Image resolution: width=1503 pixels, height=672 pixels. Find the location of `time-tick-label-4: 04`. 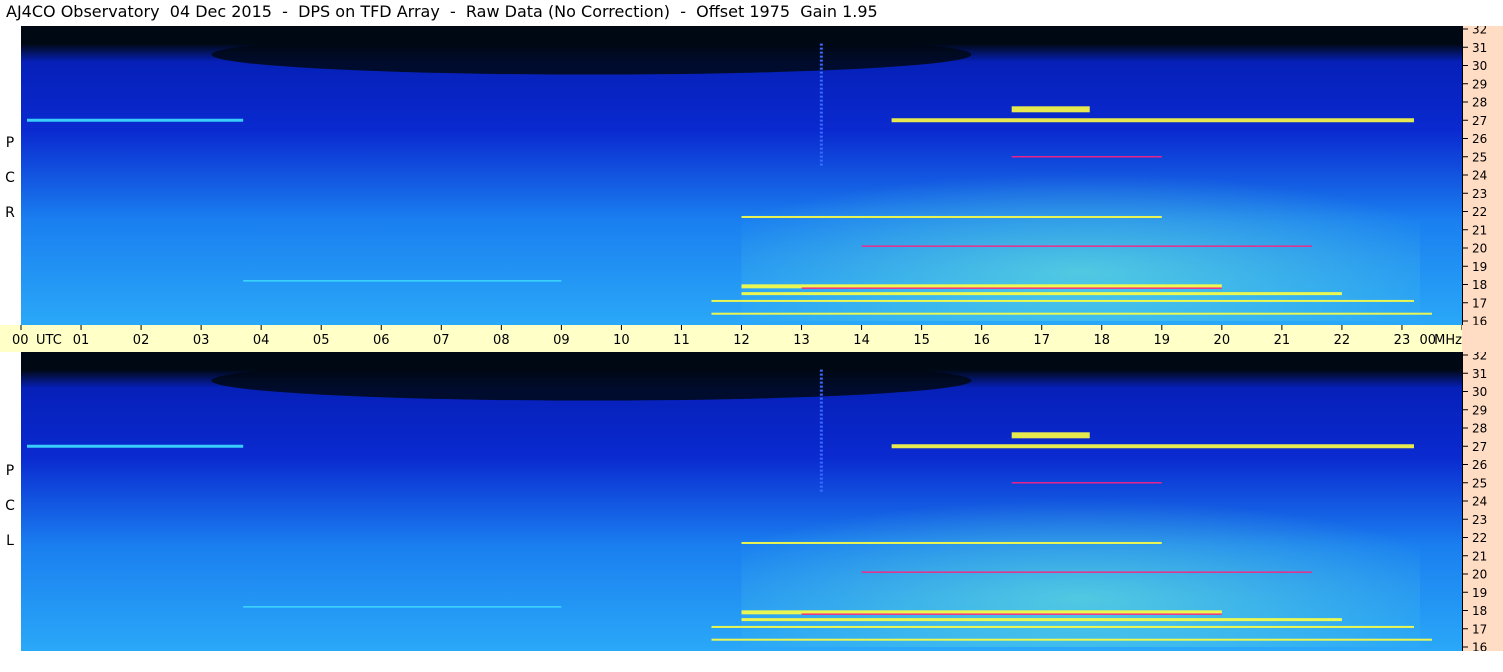

time-tick-label-4: 04 is located at coordinates (261, 340).